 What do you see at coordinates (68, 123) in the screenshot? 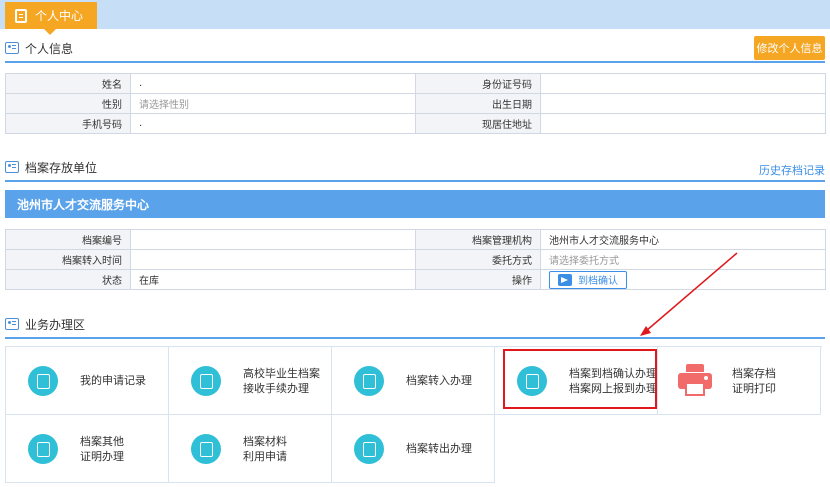
I see `label-phone: 手机号码` at bounding box center [68, 123].